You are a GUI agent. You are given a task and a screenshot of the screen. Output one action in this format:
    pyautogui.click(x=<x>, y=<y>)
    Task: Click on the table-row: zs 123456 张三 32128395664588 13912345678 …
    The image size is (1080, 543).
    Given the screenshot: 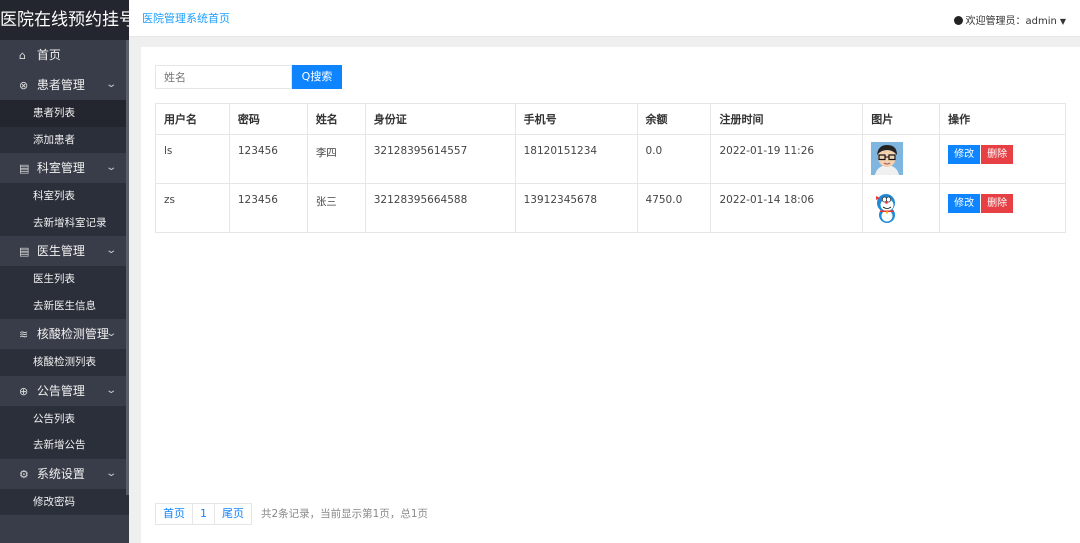 What is the action you would take?
    pyautogui.click(x=610, y=208)
    